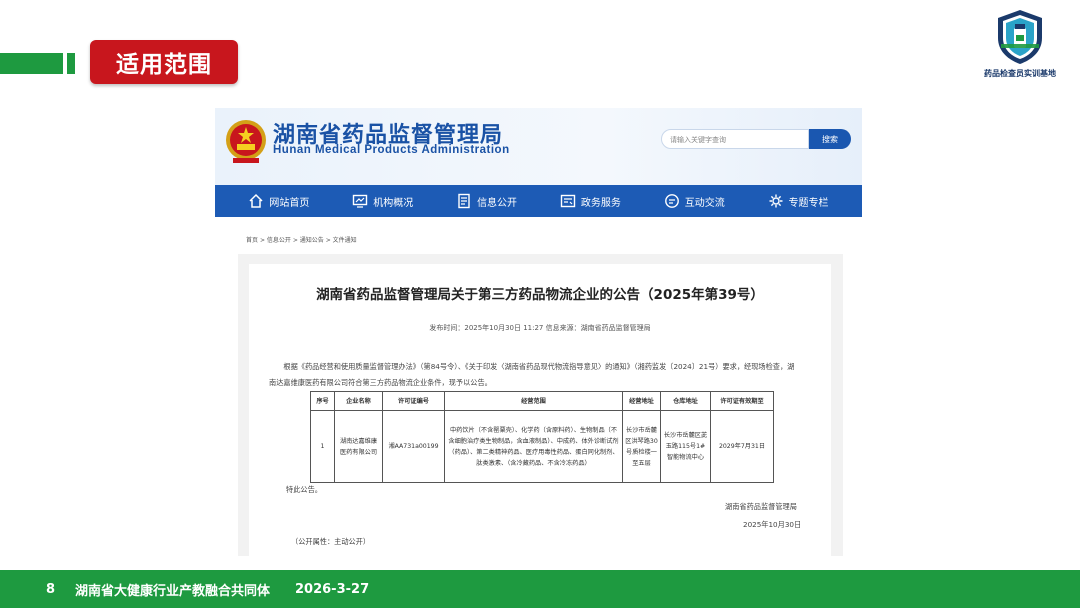 The height and width of the screenshot is (608, 1080). I want to click on header-green-bar, so click(31, 63).